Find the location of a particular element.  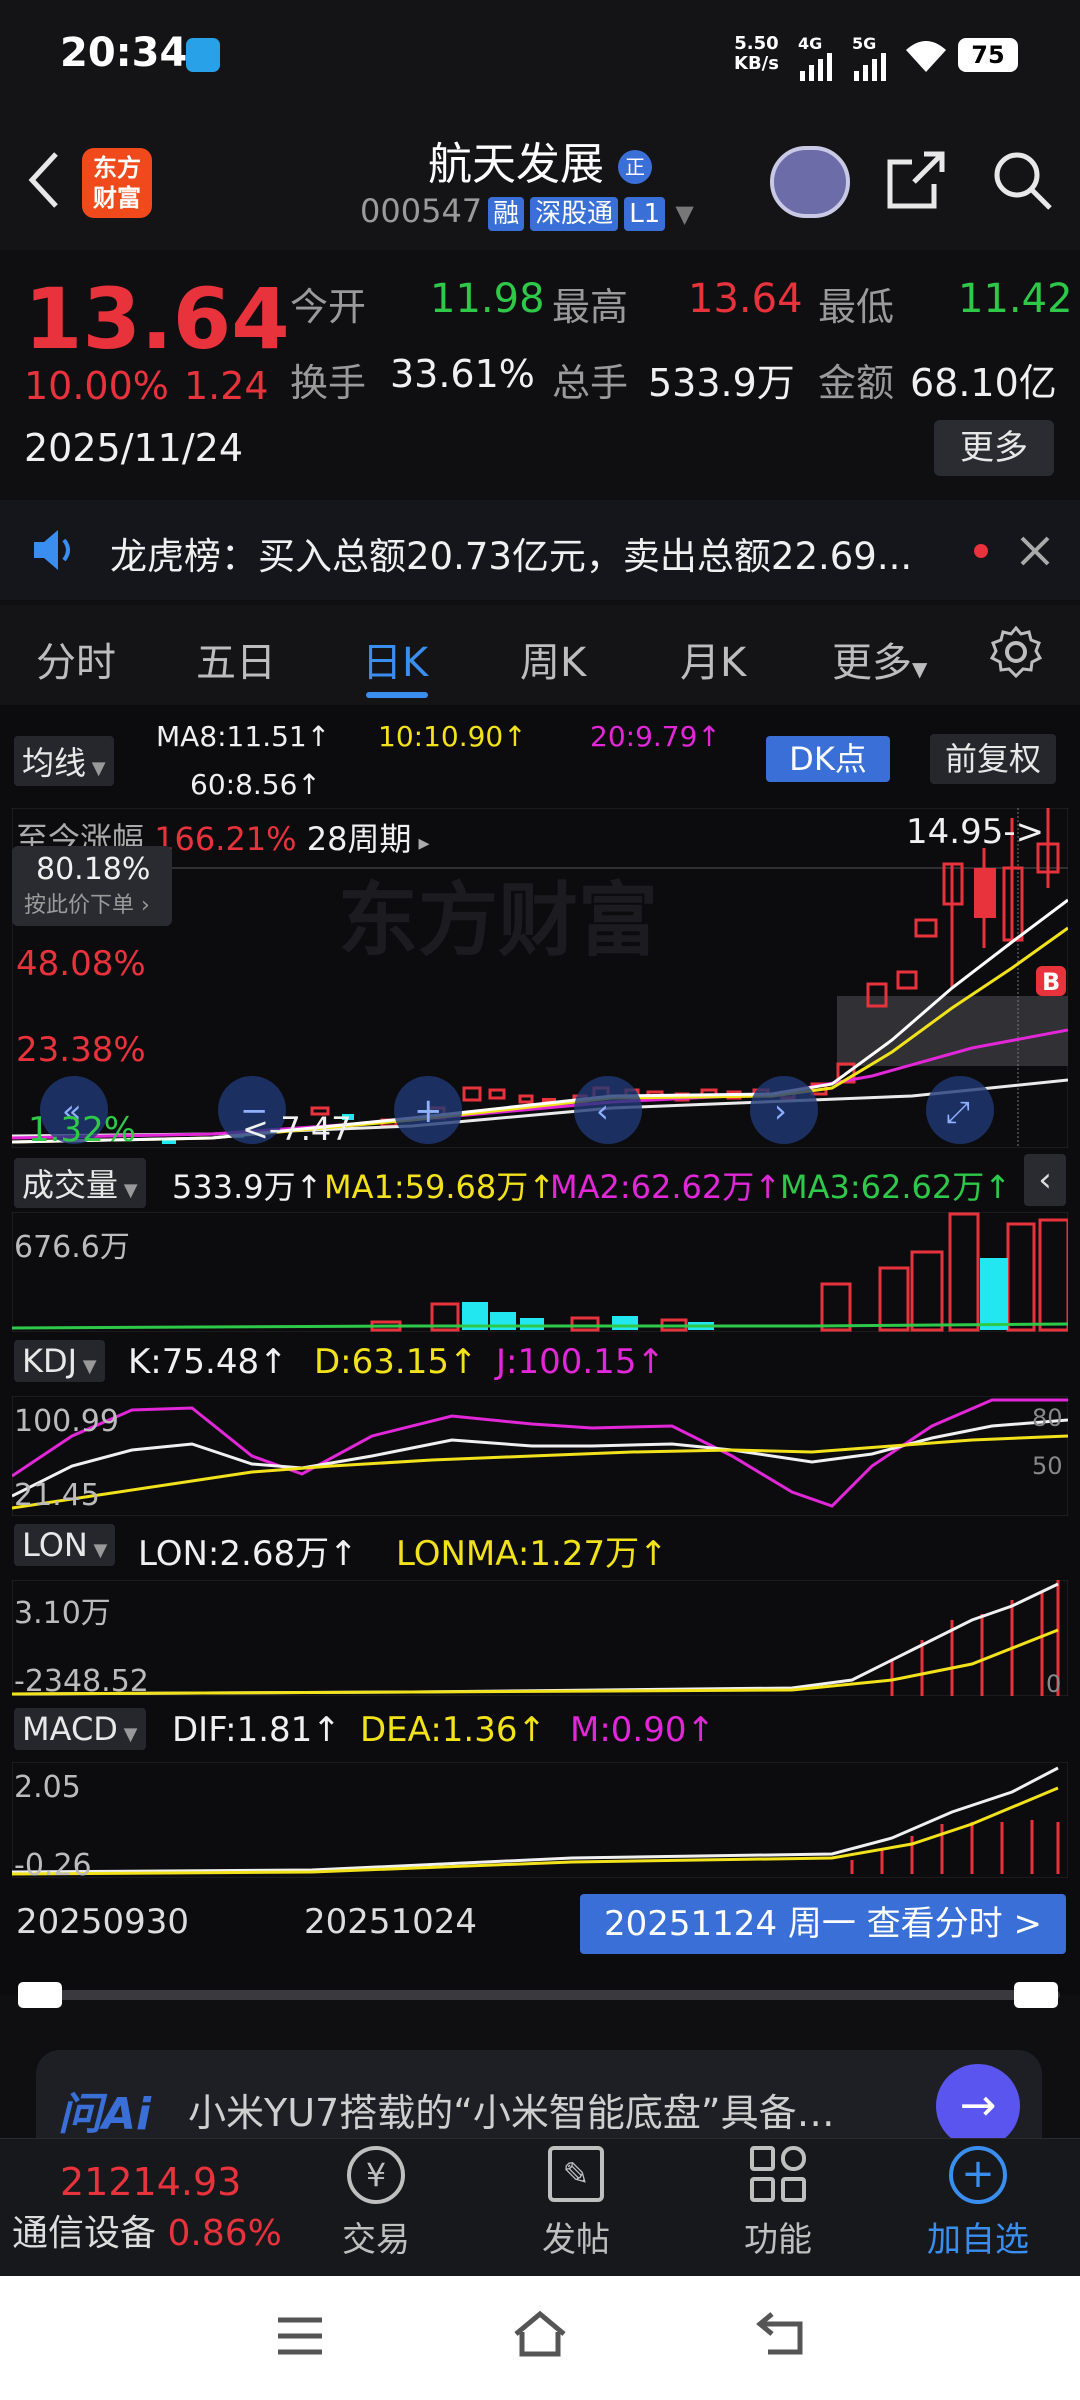

macd-axis-top: 2.05 is located at coordinates (47, 1787).